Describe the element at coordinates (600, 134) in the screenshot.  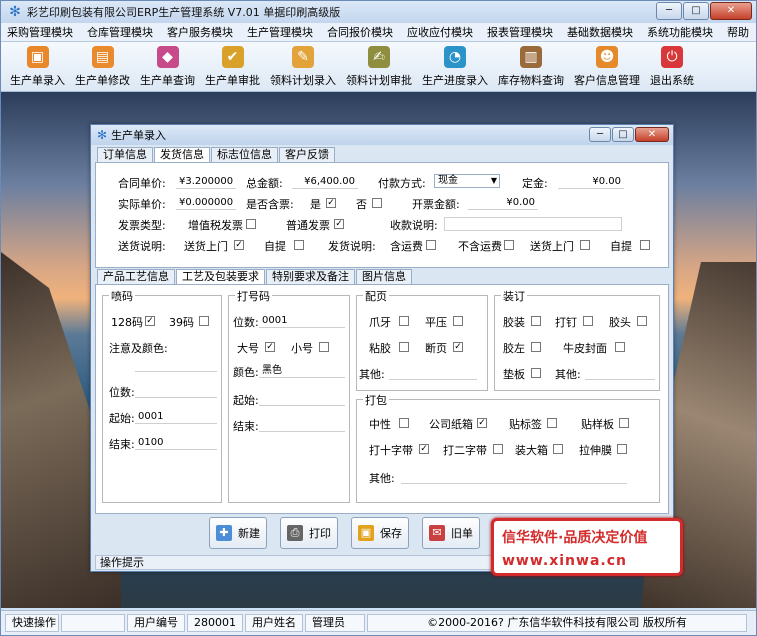
I see `dialog-minimize-button: ─` at that location.